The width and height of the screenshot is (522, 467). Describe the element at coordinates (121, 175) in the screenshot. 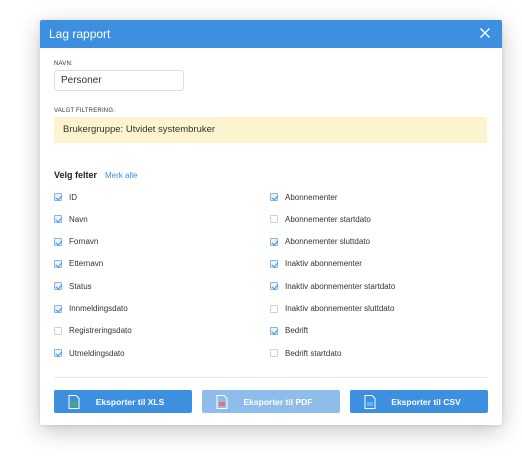

I see `select-all-link: Merk alle` at that location.